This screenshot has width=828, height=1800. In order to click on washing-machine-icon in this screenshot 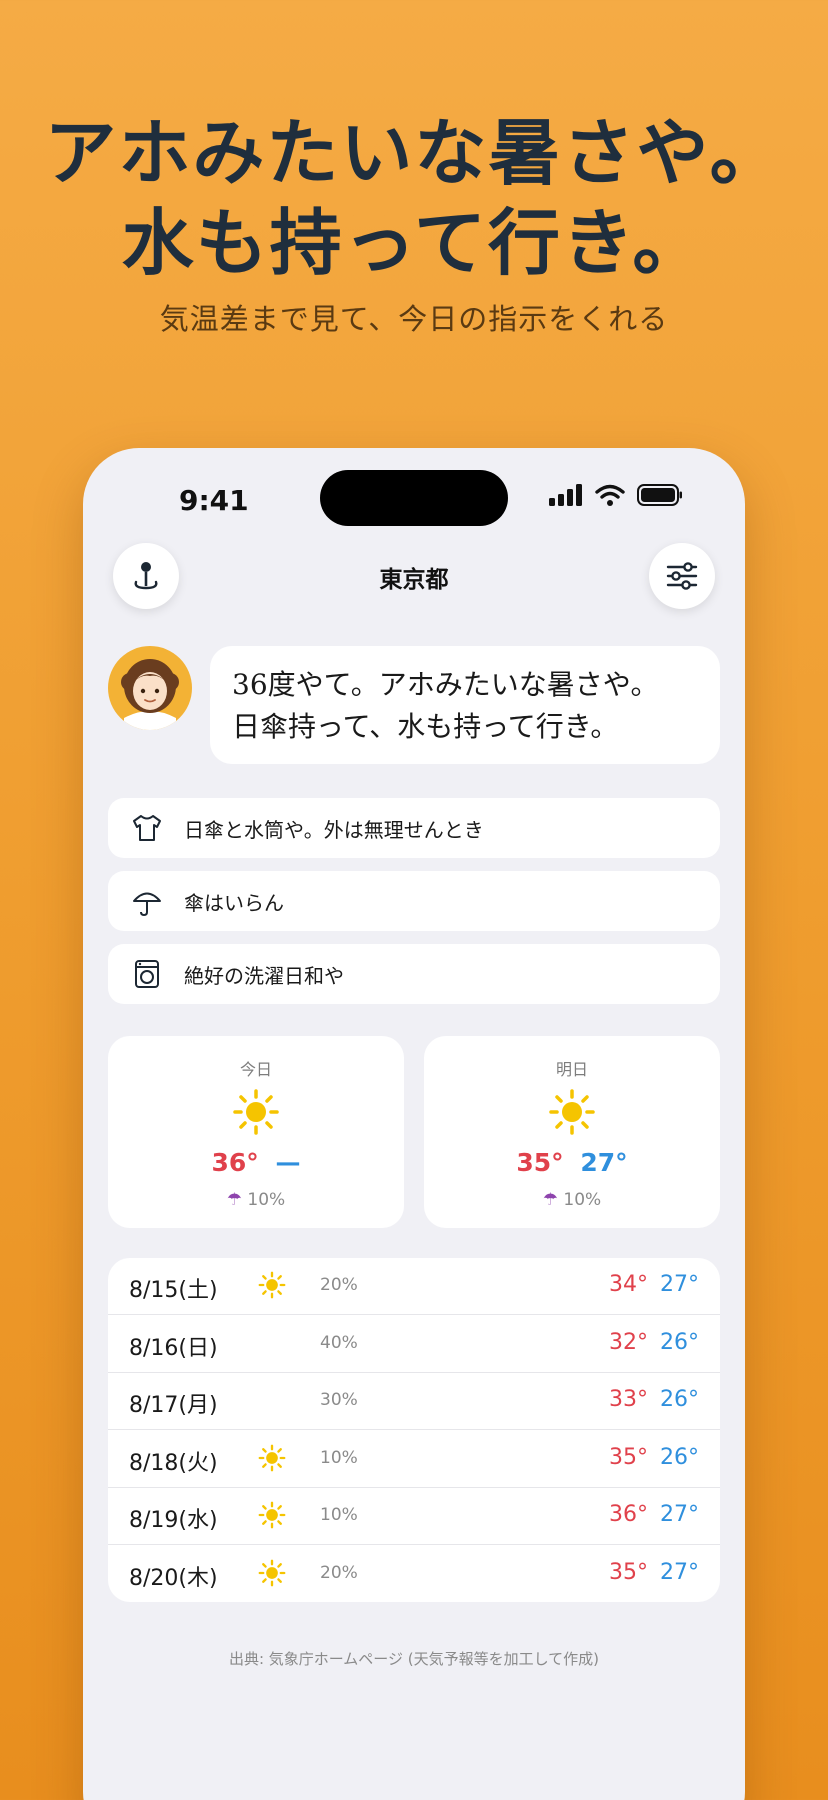, I will do `click(147, 974)`.